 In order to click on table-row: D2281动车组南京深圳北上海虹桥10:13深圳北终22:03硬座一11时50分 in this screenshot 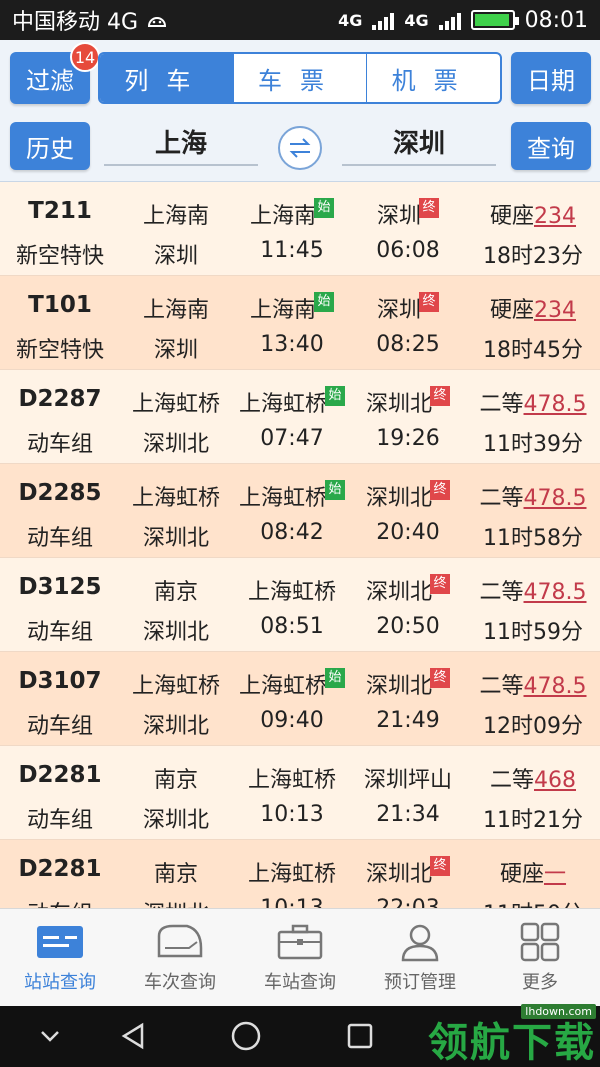, I will do `click(300, 874)`.